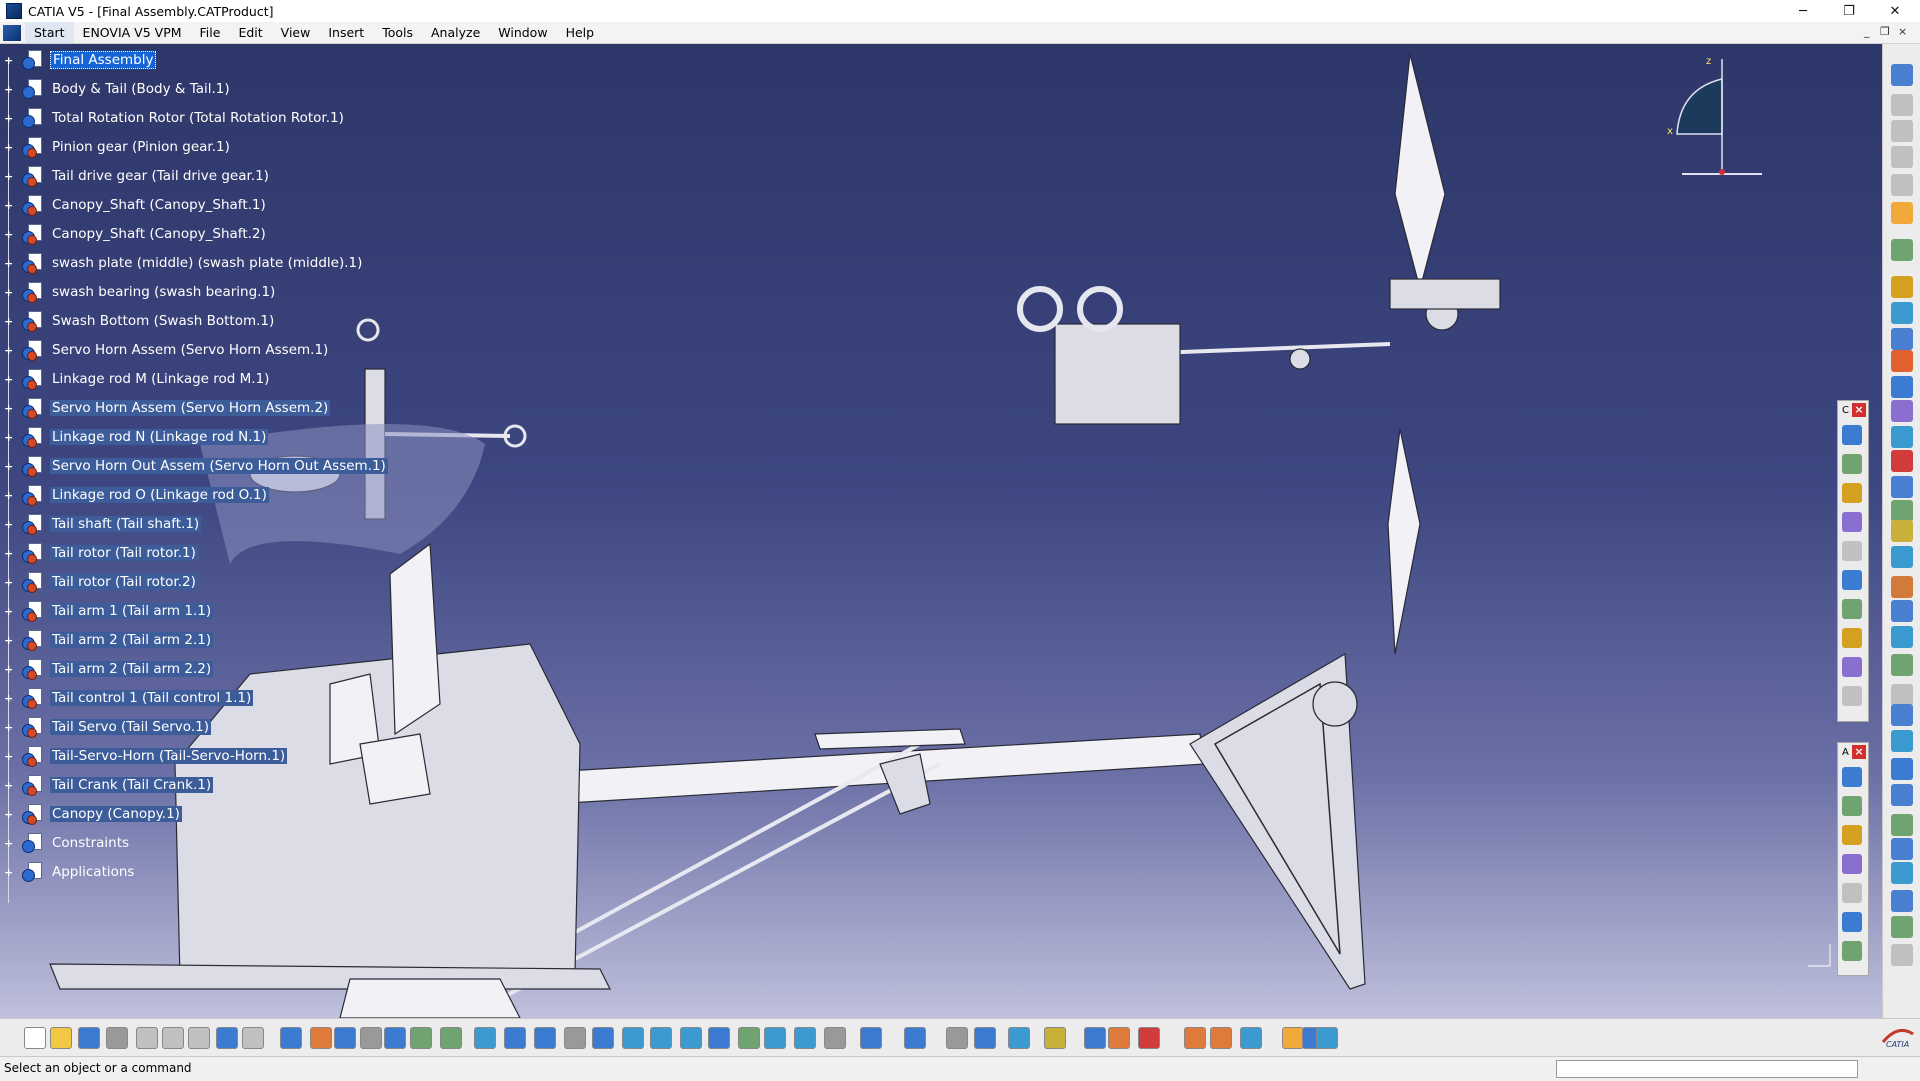 This screenshot has height=1081, width=1920. What do you see at coordinates (1867, 31) in the screenshot?
I see `doc-minimize-button: _` at bounding box center [1867, 31].